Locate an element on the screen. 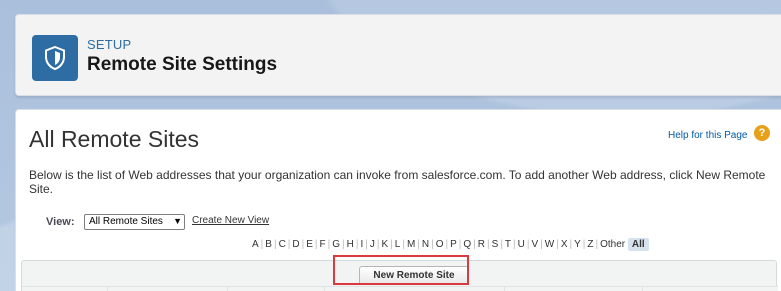 This screenshot has width=781, height=291. alpha-filter-p: P is located at coordinates (453, 244).